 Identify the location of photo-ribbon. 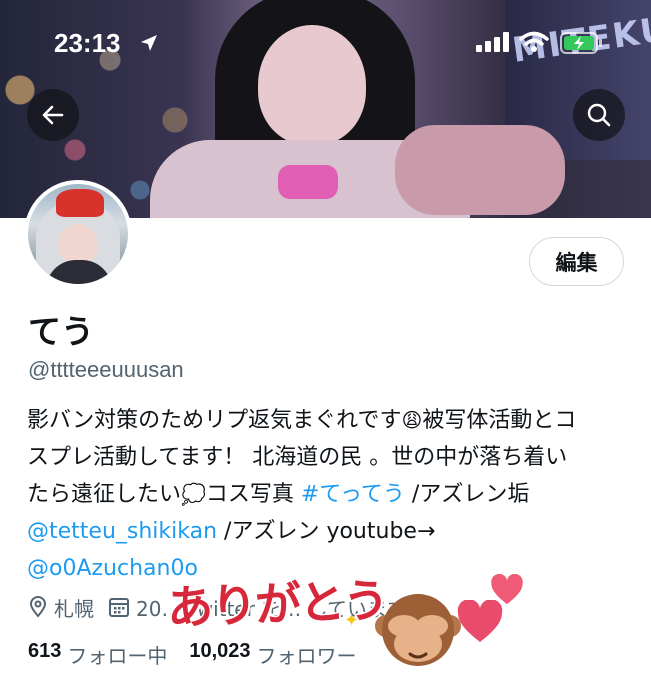
(308, 182).